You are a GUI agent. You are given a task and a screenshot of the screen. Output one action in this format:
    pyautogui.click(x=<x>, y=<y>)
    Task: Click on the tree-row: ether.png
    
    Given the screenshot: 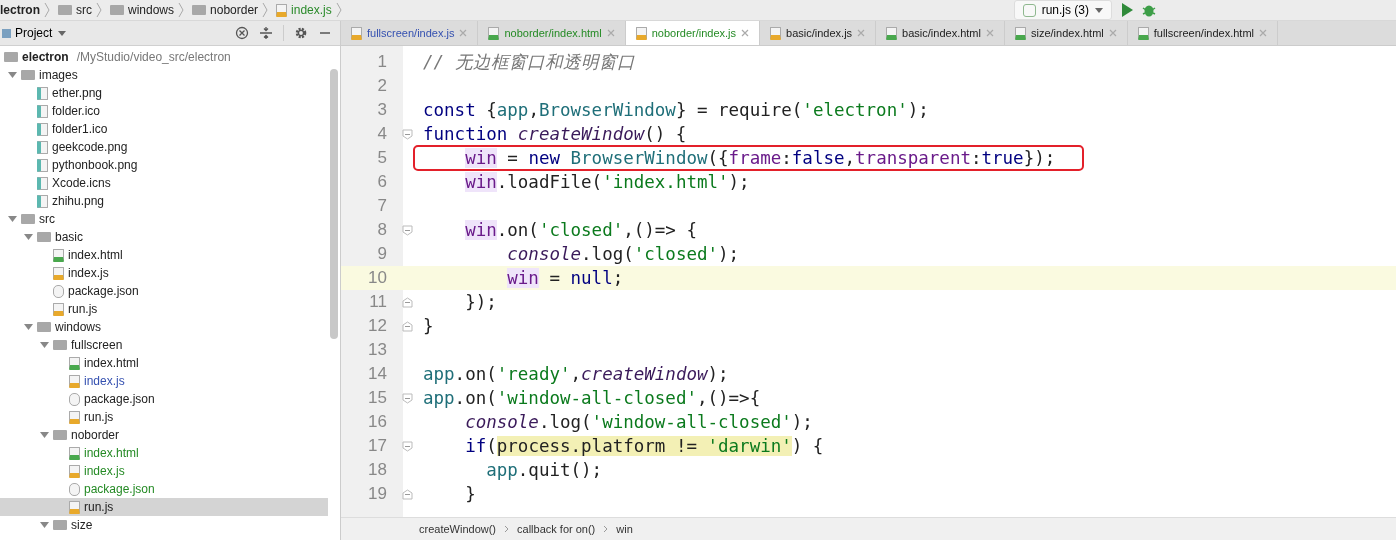 What is the action you would take?
    pyautogui.click(x=170, y=93)
    